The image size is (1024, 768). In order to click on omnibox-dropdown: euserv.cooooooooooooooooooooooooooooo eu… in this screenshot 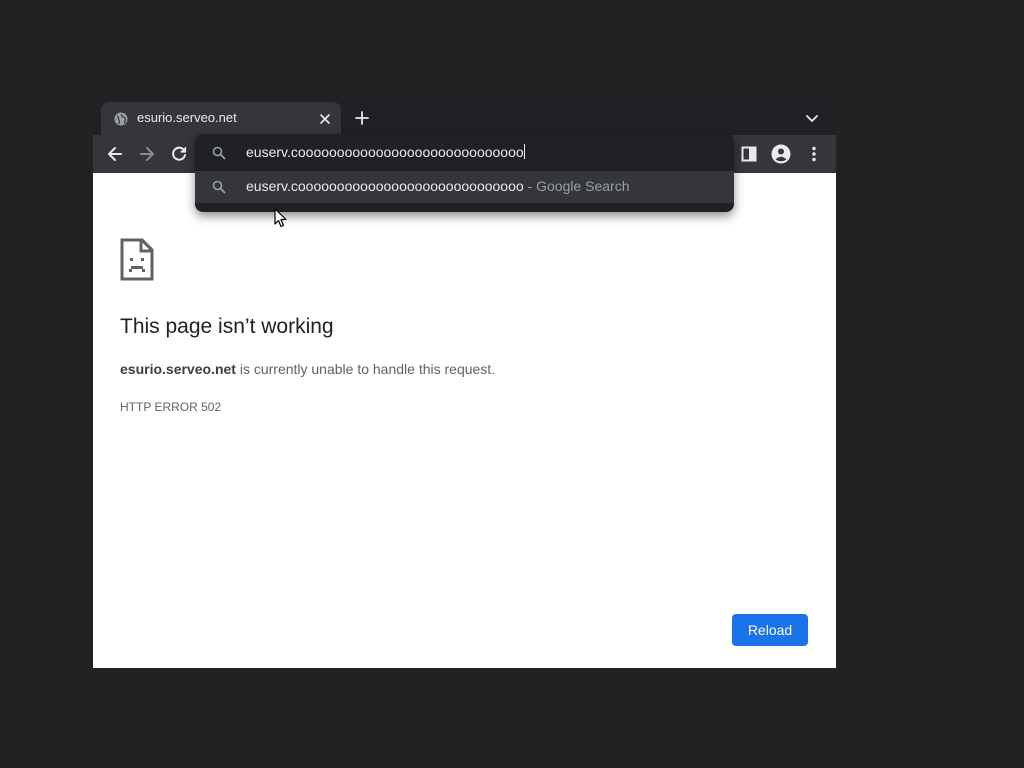, I will do `click(464, 173)`.